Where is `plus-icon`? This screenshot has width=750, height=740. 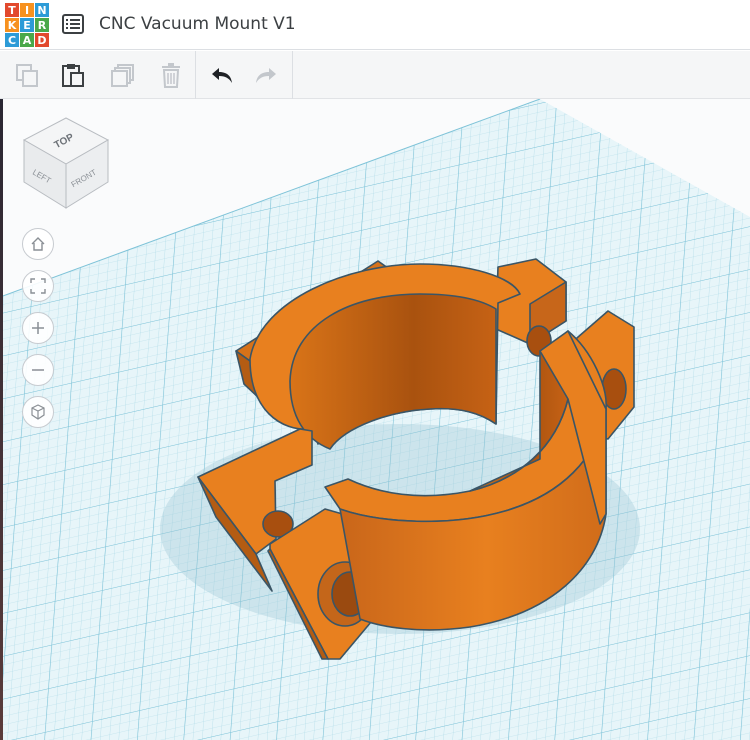 plus-icon is located at coordinates (38, 328).